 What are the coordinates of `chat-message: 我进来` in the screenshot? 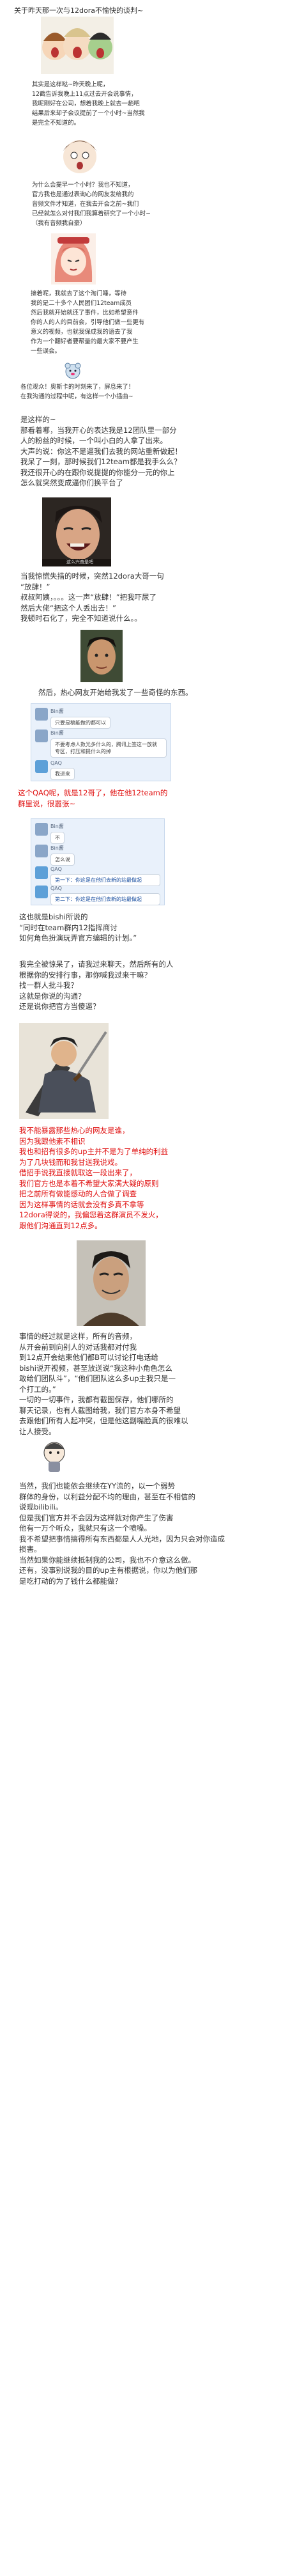 It's located at (63, 774).